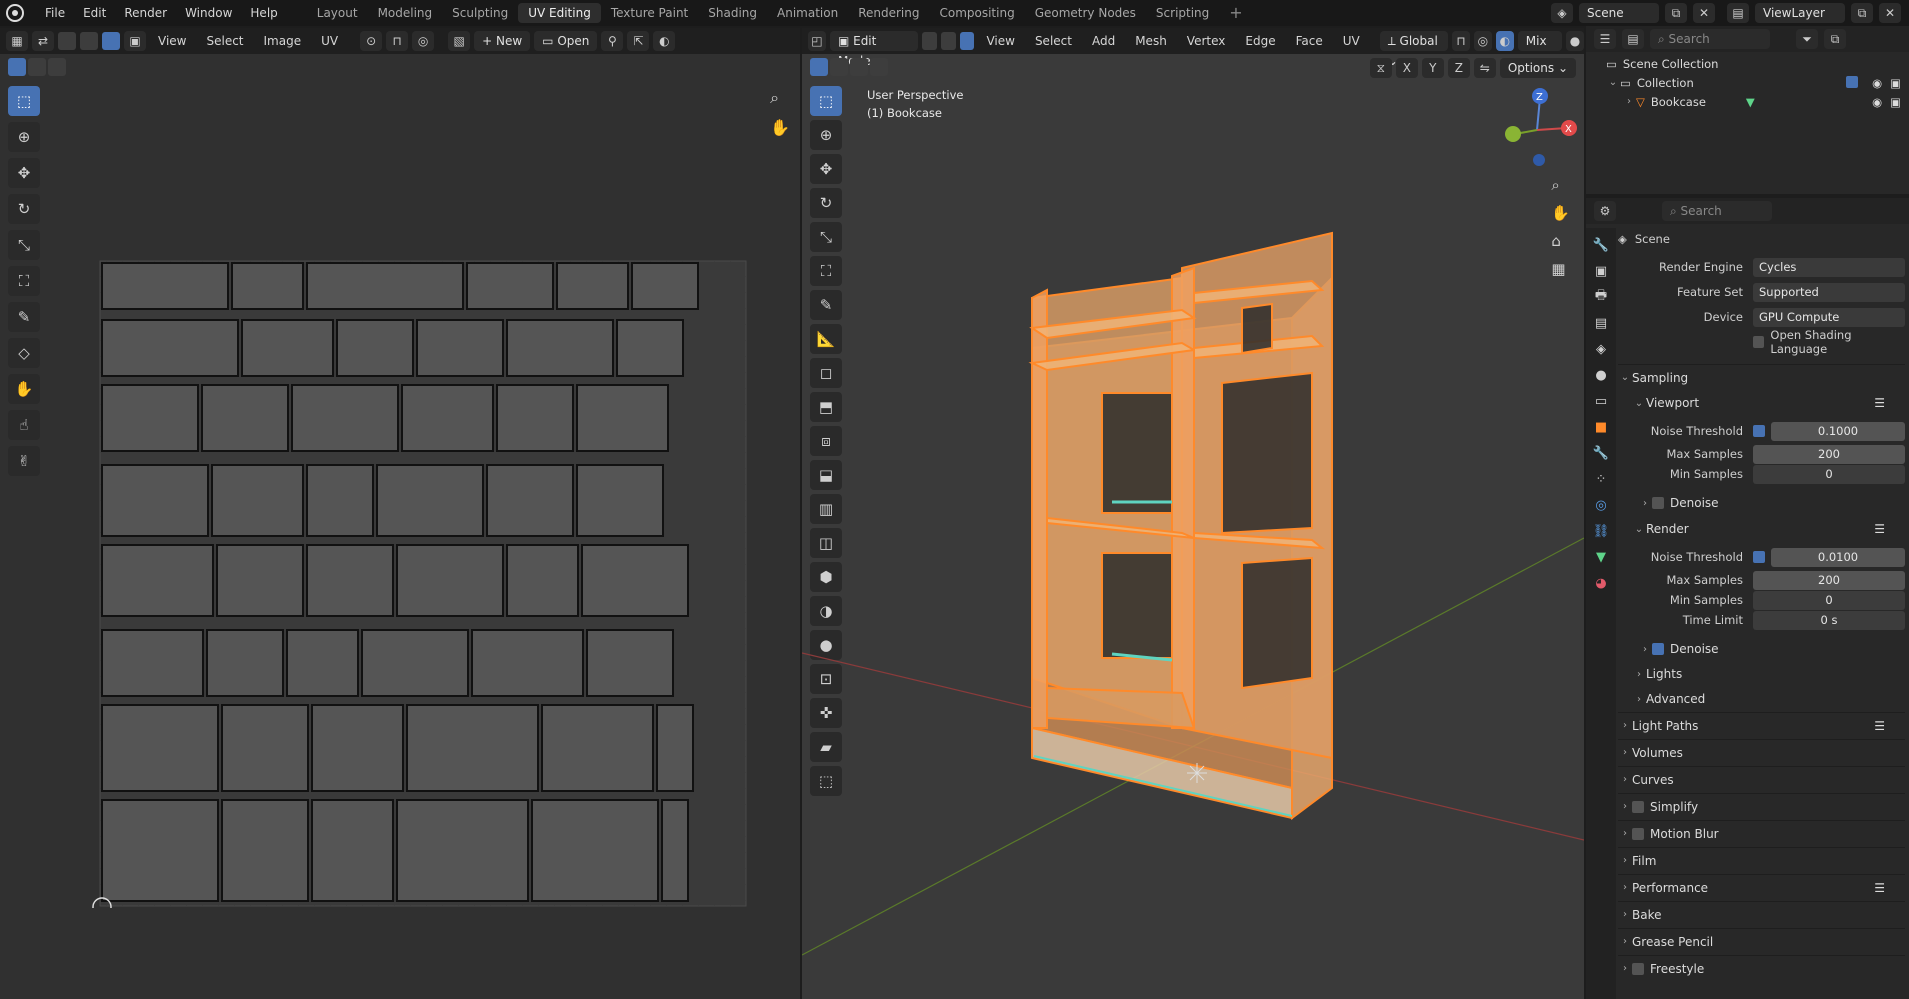 The width and height of the screenshot is (1909, 999). Describe the element at coordinates (1613, 82) in the screenshot. I see `expand-icon: ⌄` at that location.